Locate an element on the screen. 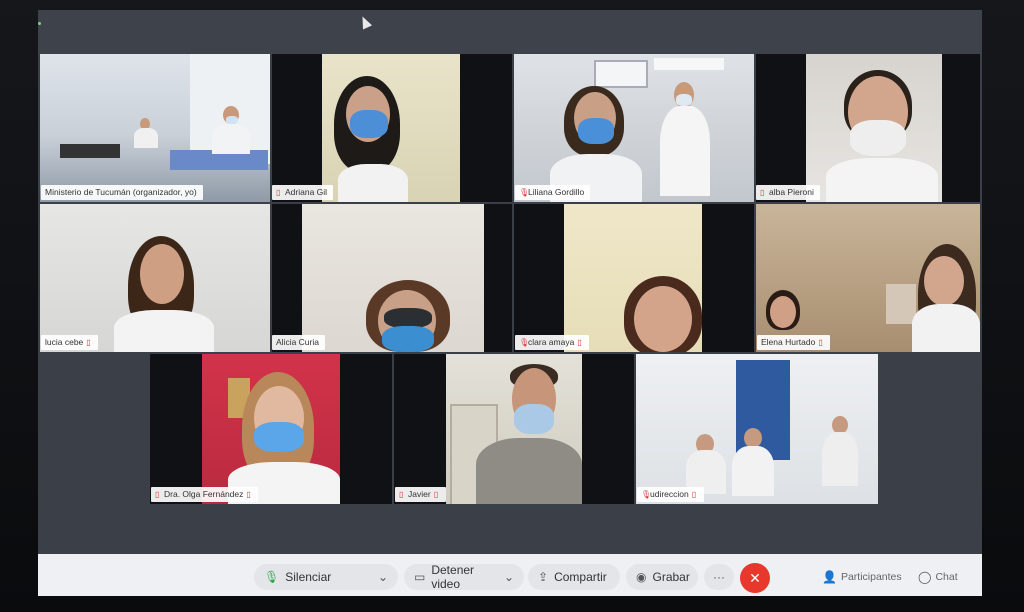  mute-button: 🎙 Silenciar ⌄ is located at coordinates (326, 577).